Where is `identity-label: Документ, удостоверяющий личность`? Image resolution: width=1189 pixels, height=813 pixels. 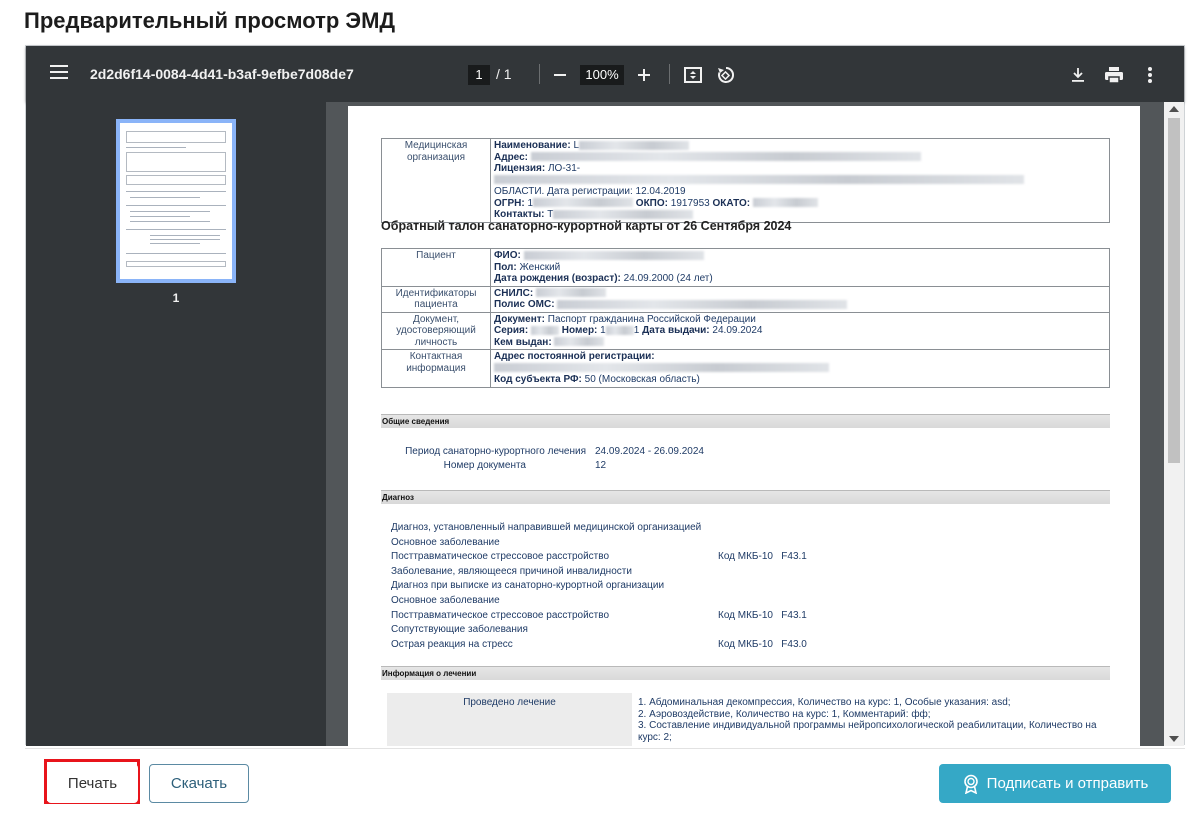 identity-label: Документ, удостоверяющий личность is located at coordinates (436, 330).